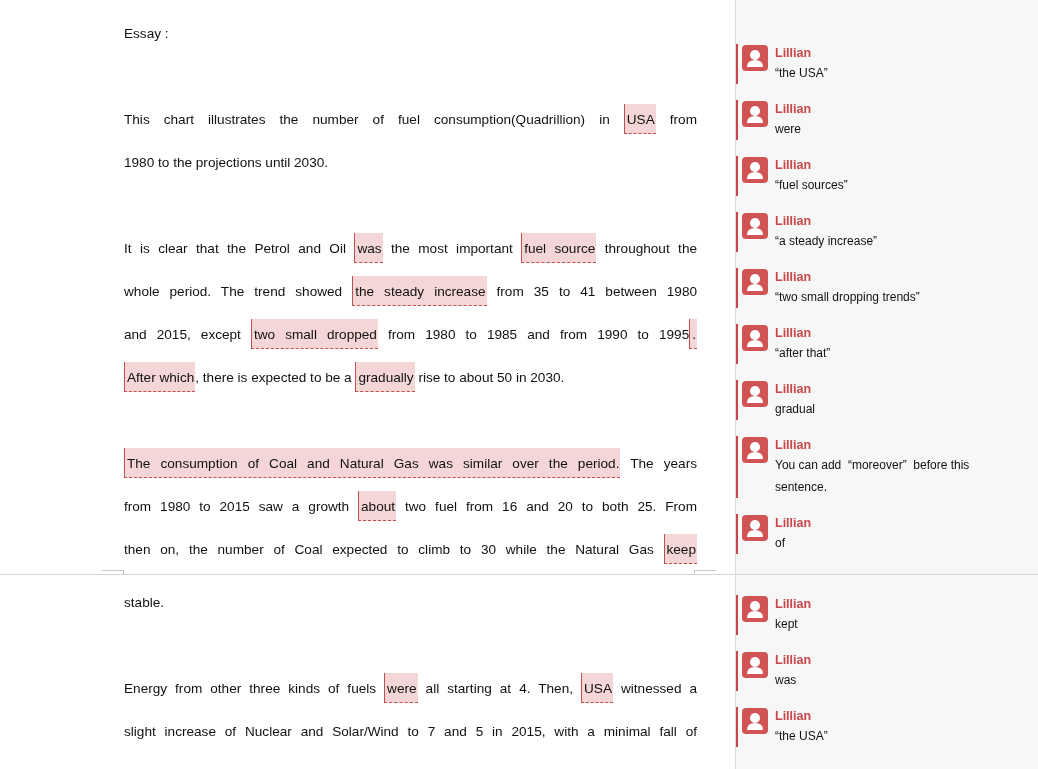 The height and width of the screenshot is (769, 1038). I want to click on body-text: the most important, so click(451, 248).